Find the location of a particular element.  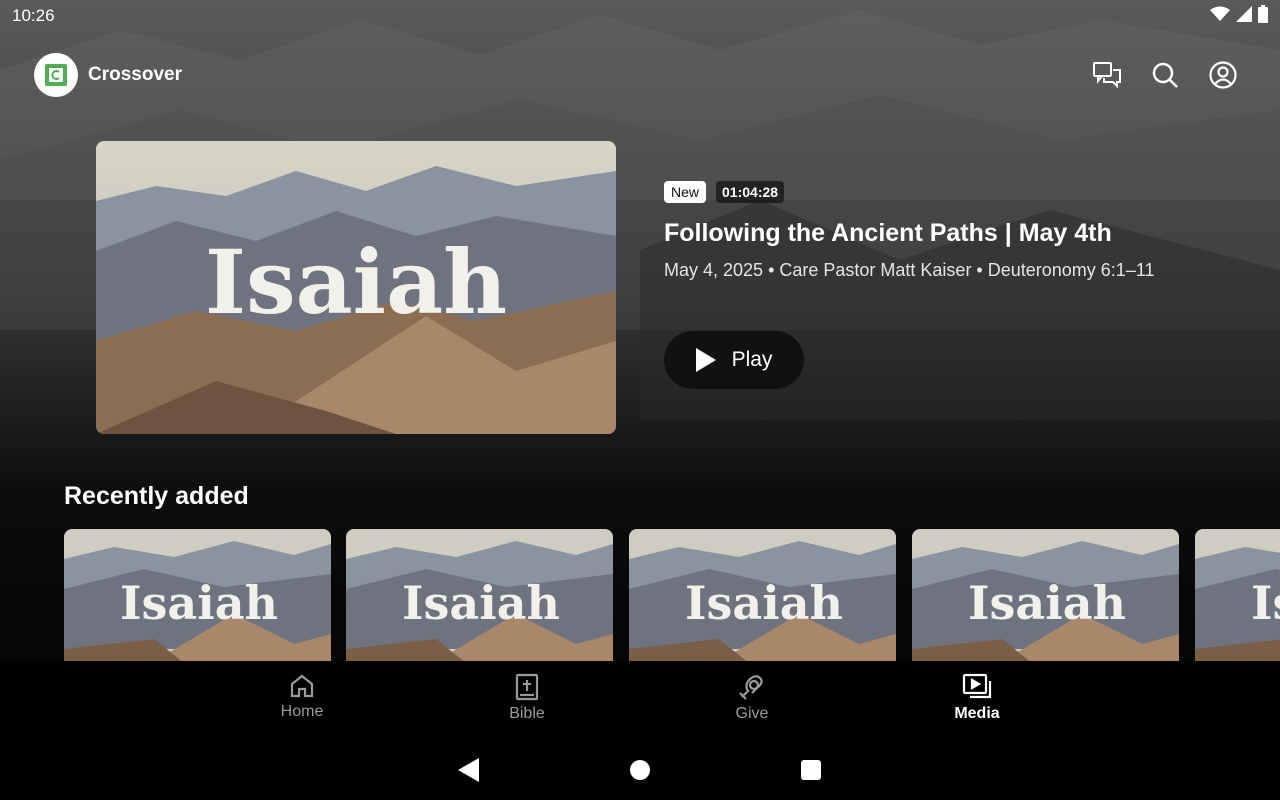

nav-label-give: Give is located at coordinates (752, 713).